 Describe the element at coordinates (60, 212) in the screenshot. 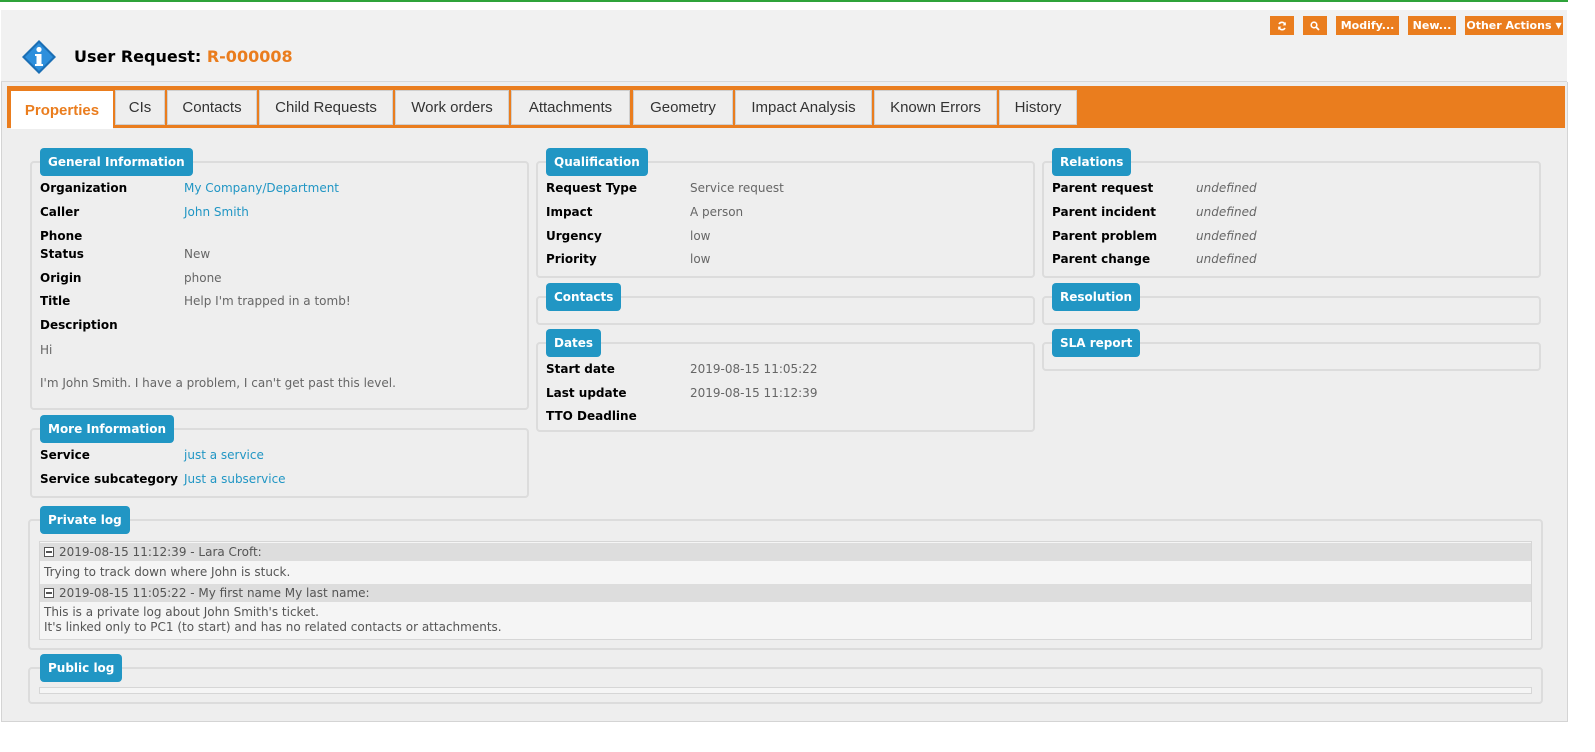

I see `caller-label: Caller` at that location.